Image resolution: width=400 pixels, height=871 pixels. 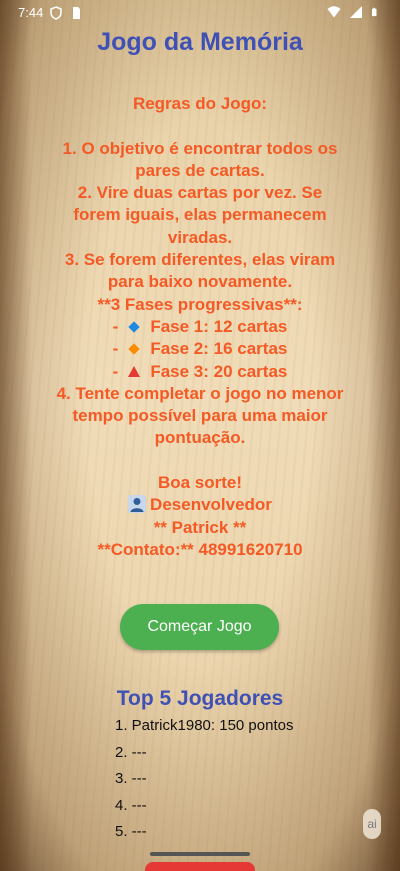 I want to click on leaderboard-entry: 4. ---, so click(x=131, y=805).